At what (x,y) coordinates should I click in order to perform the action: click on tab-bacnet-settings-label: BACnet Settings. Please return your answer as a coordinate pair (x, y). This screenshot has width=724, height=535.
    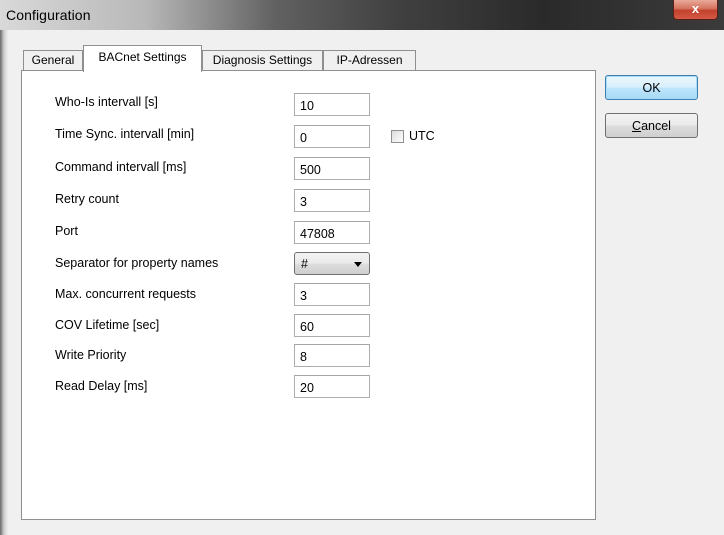
    Looking at the image, I should click on (142, 57).